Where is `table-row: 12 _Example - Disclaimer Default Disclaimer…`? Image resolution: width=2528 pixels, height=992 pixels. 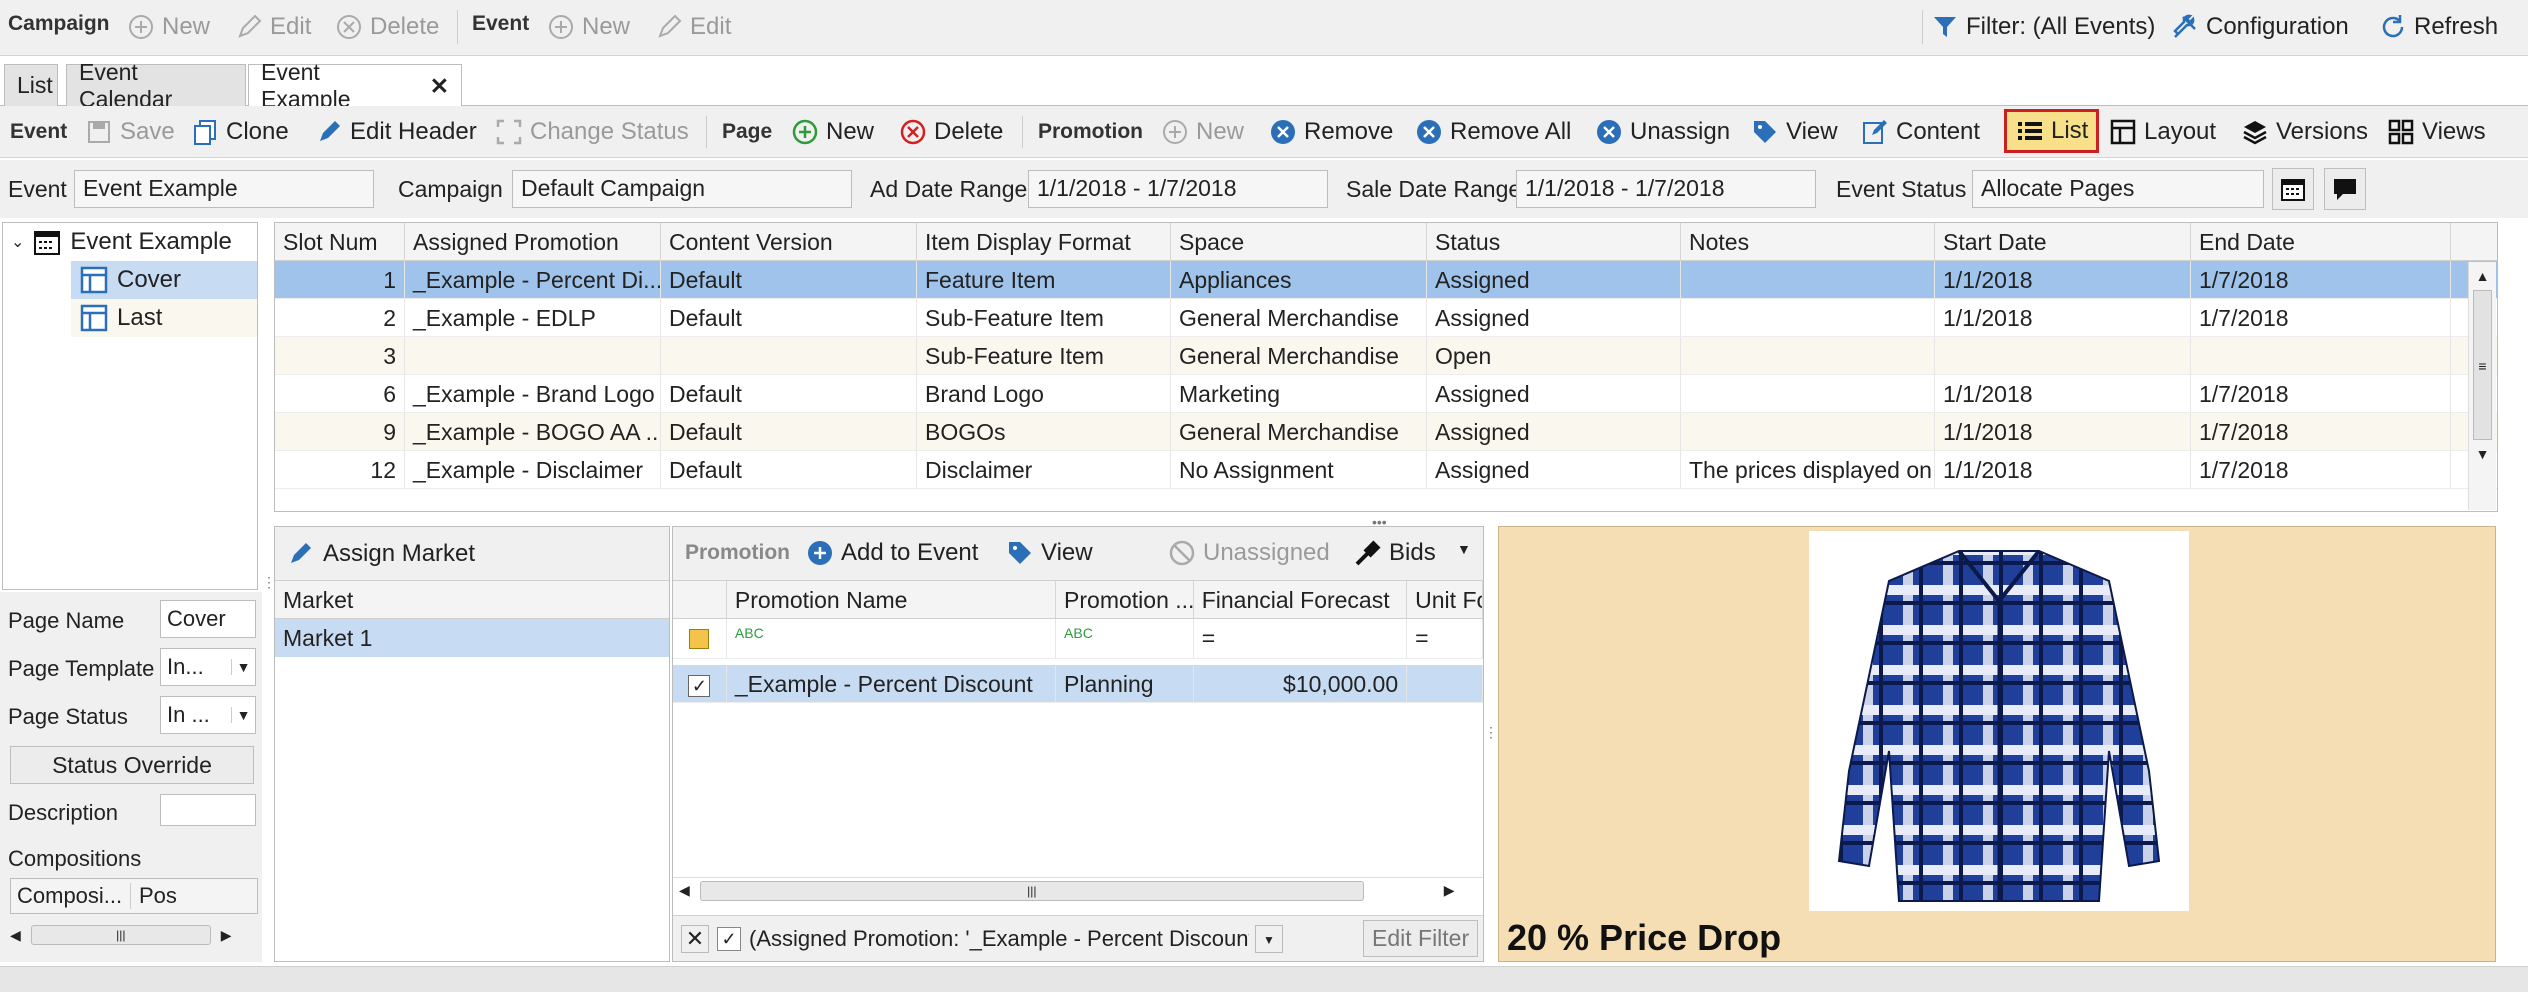
table-row: 12 _Example - Disclaimer Default Disclaimer… is located at coordinates (1386, 470).